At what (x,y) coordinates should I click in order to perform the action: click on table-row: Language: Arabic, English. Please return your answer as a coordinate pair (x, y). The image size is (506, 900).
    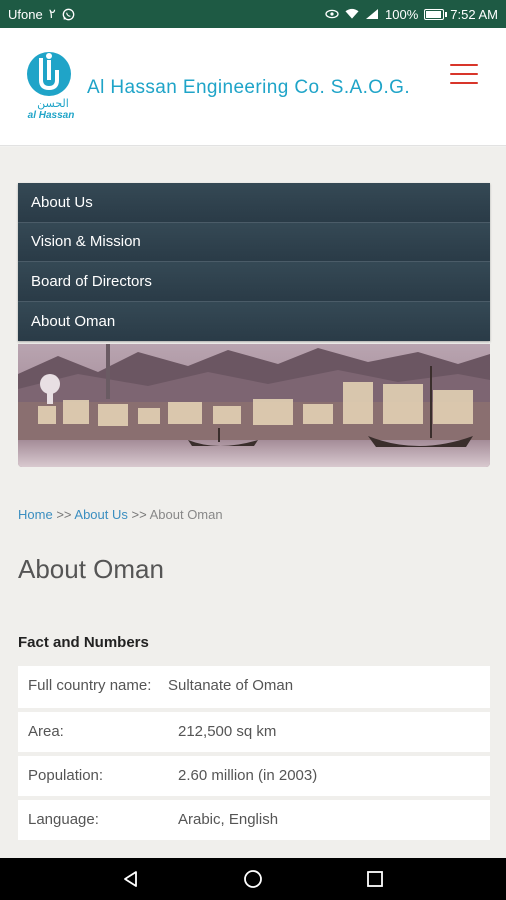
    Looking at the image, I should click on (254, 822).